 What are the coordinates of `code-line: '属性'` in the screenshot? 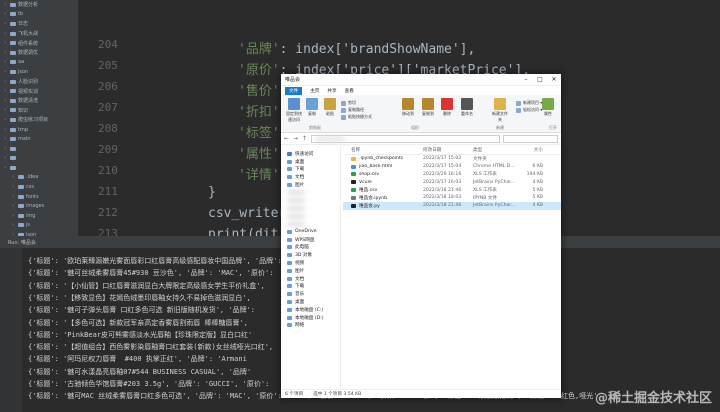 It's located at (259, 154).